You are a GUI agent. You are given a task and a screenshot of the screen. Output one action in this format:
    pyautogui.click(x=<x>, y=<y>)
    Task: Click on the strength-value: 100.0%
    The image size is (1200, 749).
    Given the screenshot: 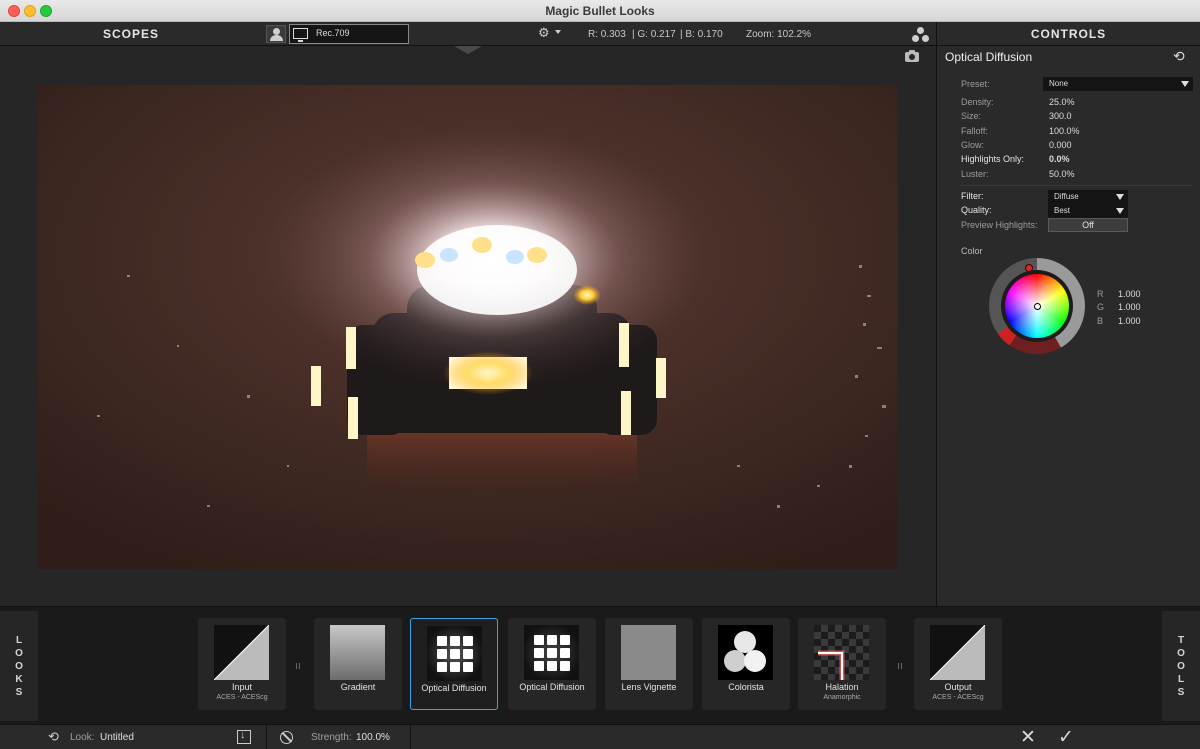 What is the action you would take?
    pyautogui.click(x=373, y=737)
    